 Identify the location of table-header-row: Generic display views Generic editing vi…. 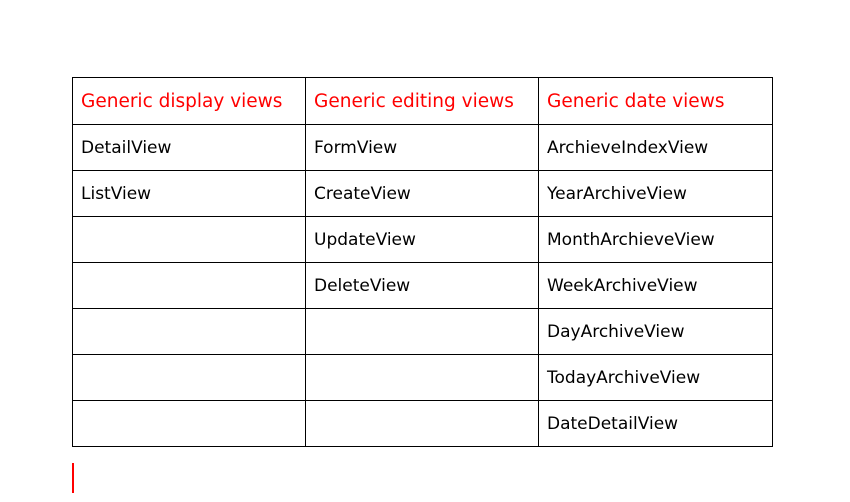
(422, 101).